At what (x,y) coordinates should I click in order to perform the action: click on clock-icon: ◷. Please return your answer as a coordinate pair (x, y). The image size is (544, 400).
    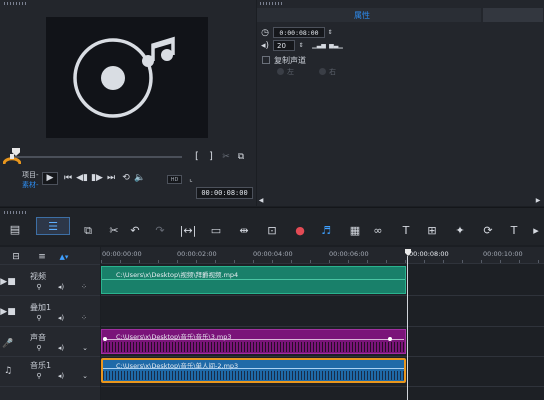
    Looking at the image, I should click on (265, 32).